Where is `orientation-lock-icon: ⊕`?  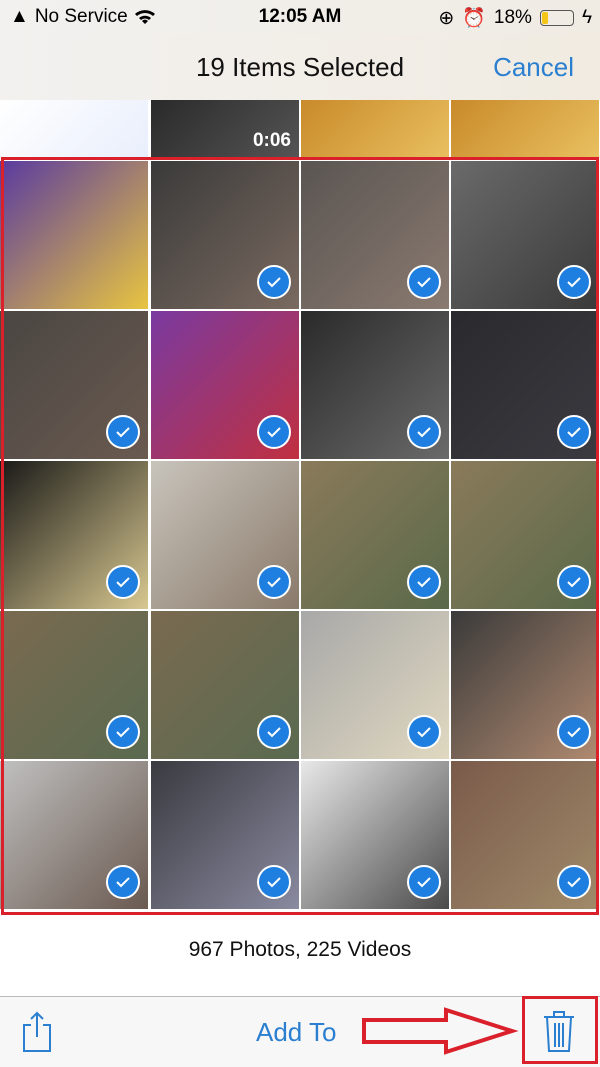 orientation-lock-icon: ⊕ is located at coordinates (446, 18).